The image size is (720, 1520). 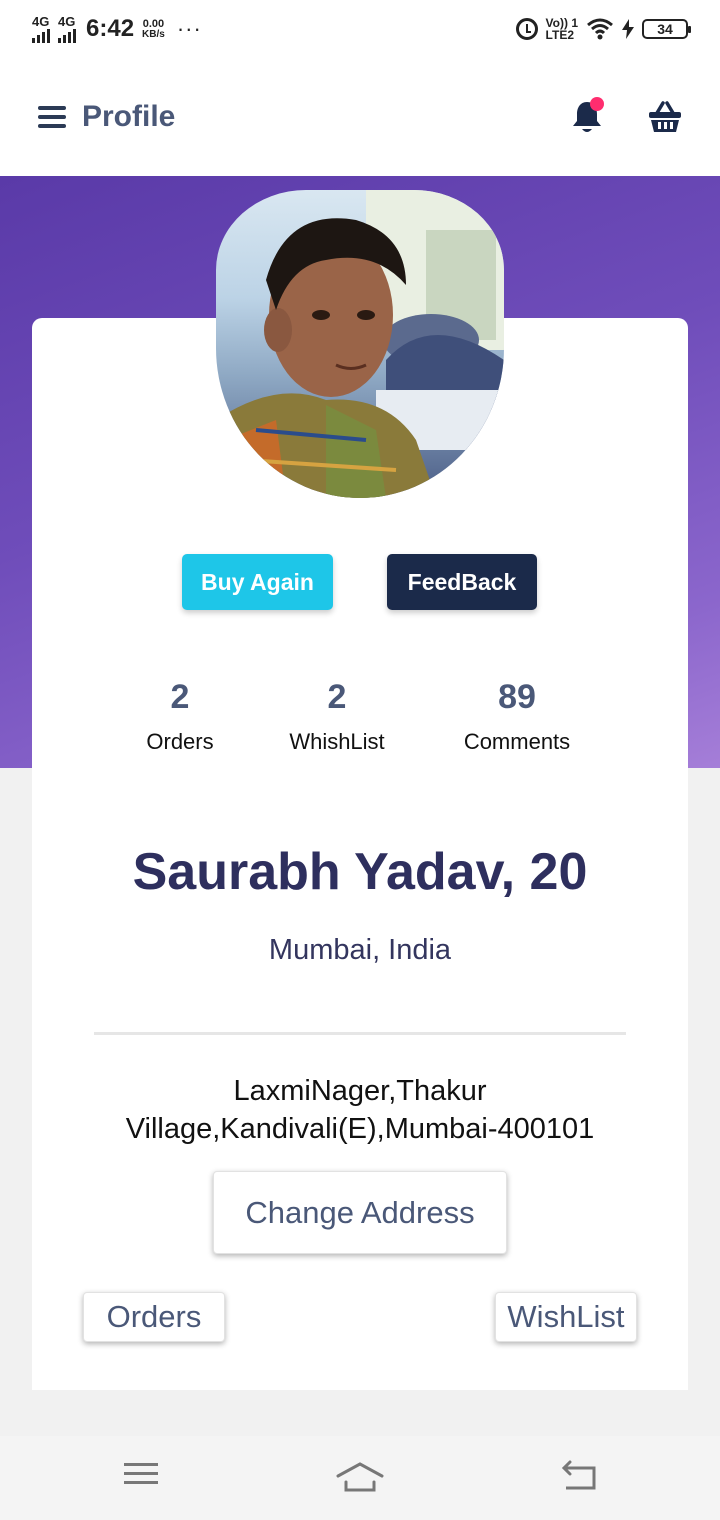 I want to click on divider, so click(x=360, y=1033).